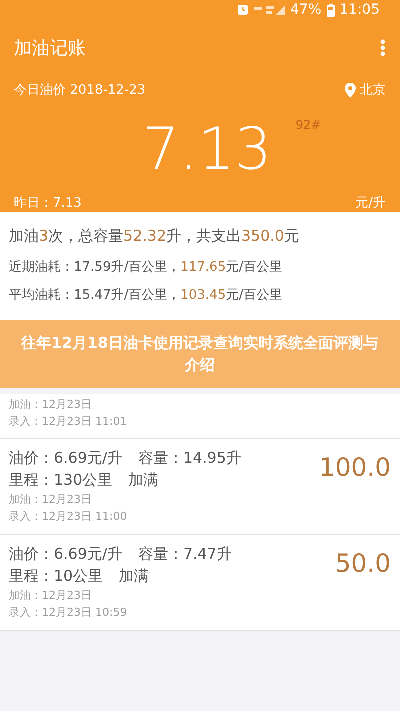  What do you see at coordinates (350, 90) in the screenshot?
I see `location-pin-icon` at bounding box center [350, 90].